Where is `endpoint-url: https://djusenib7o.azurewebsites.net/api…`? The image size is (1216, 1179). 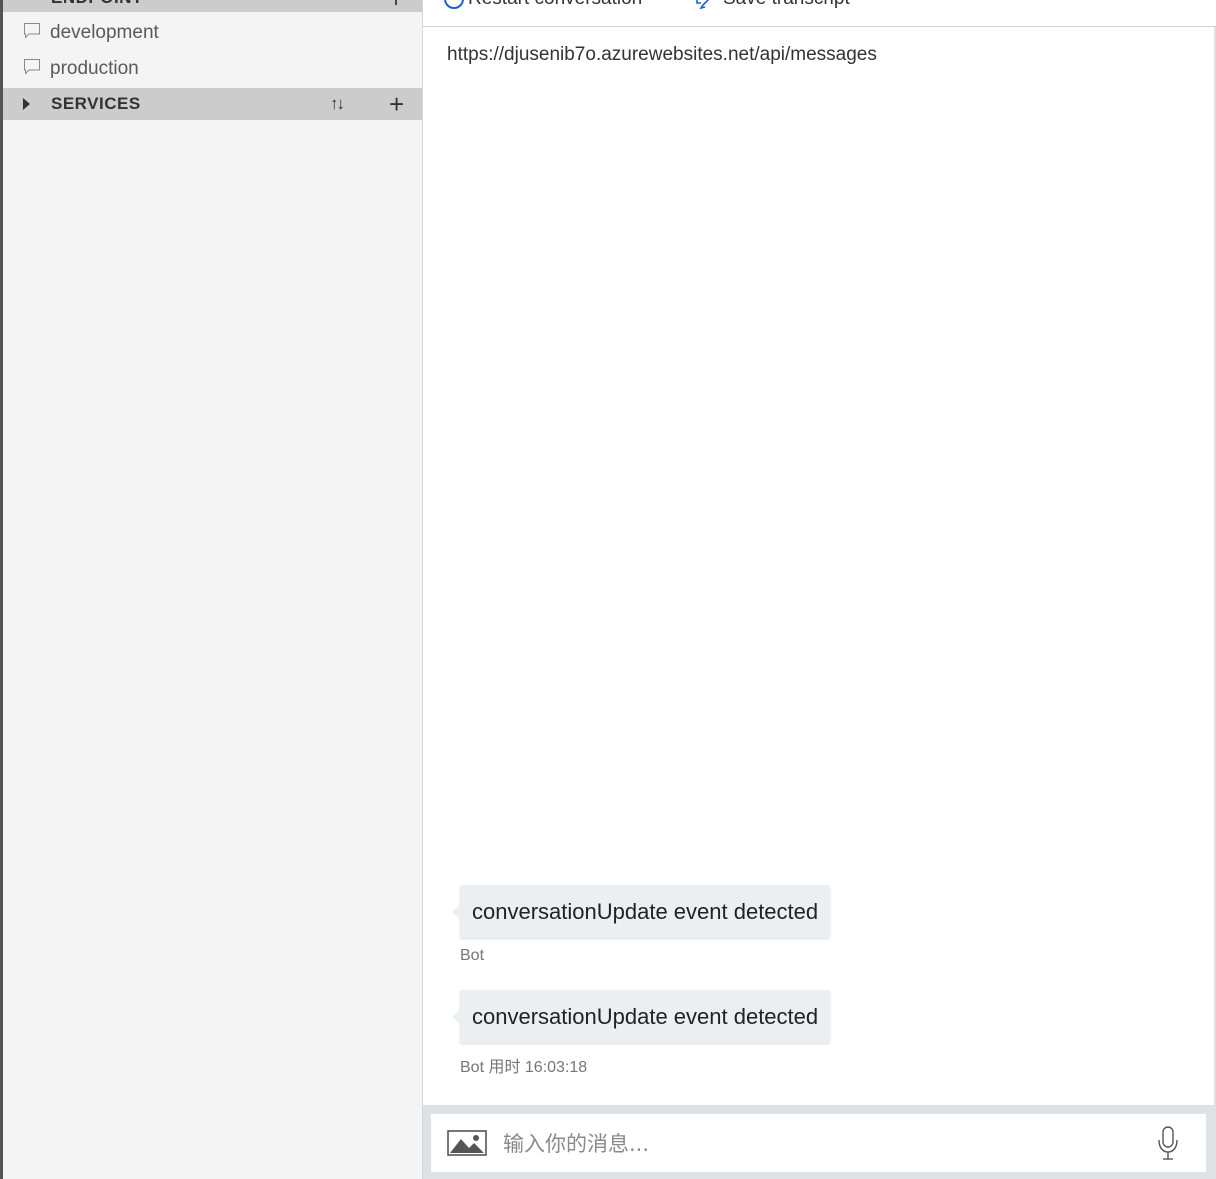 endpoint-url: https://djusenib7o.azurewebsites.net/api… is located at coordinates (662, 54).